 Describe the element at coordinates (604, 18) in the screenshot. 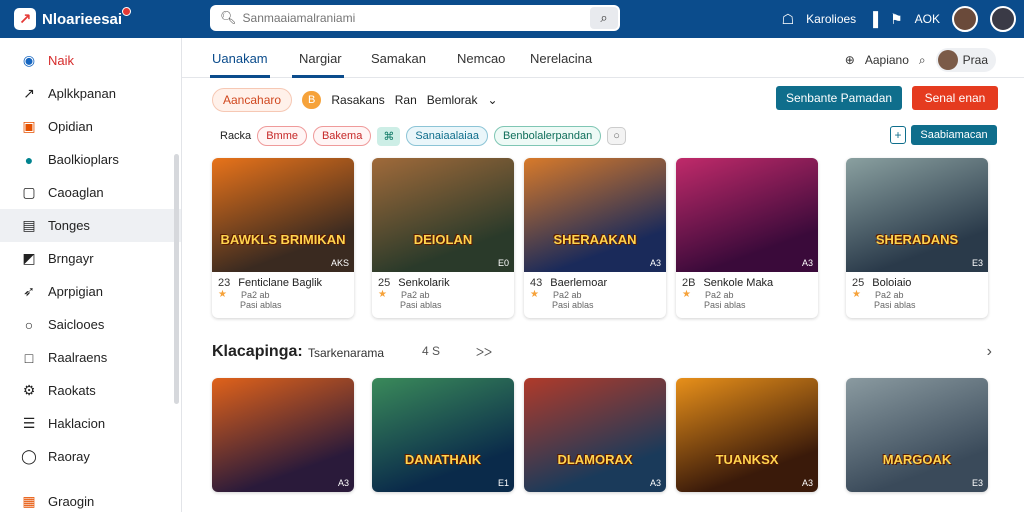

I see `search-button: ⌕` at that location.